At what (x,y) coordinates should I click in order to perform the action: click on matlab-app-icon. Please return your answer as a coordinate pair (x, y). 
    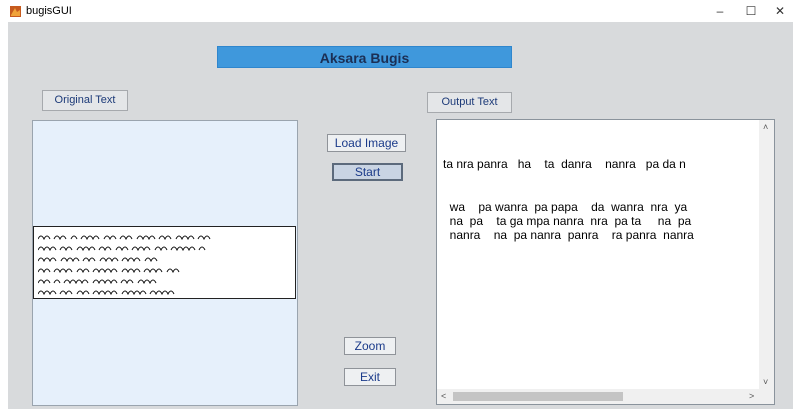
    Looking at the image, I should click on (15, 11).